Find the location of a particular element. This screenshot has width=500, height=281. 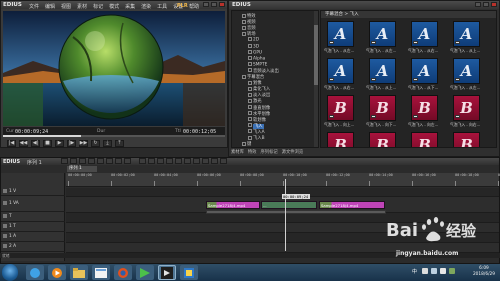

menu-item: 渲染 is located at coordinates (146, 6).